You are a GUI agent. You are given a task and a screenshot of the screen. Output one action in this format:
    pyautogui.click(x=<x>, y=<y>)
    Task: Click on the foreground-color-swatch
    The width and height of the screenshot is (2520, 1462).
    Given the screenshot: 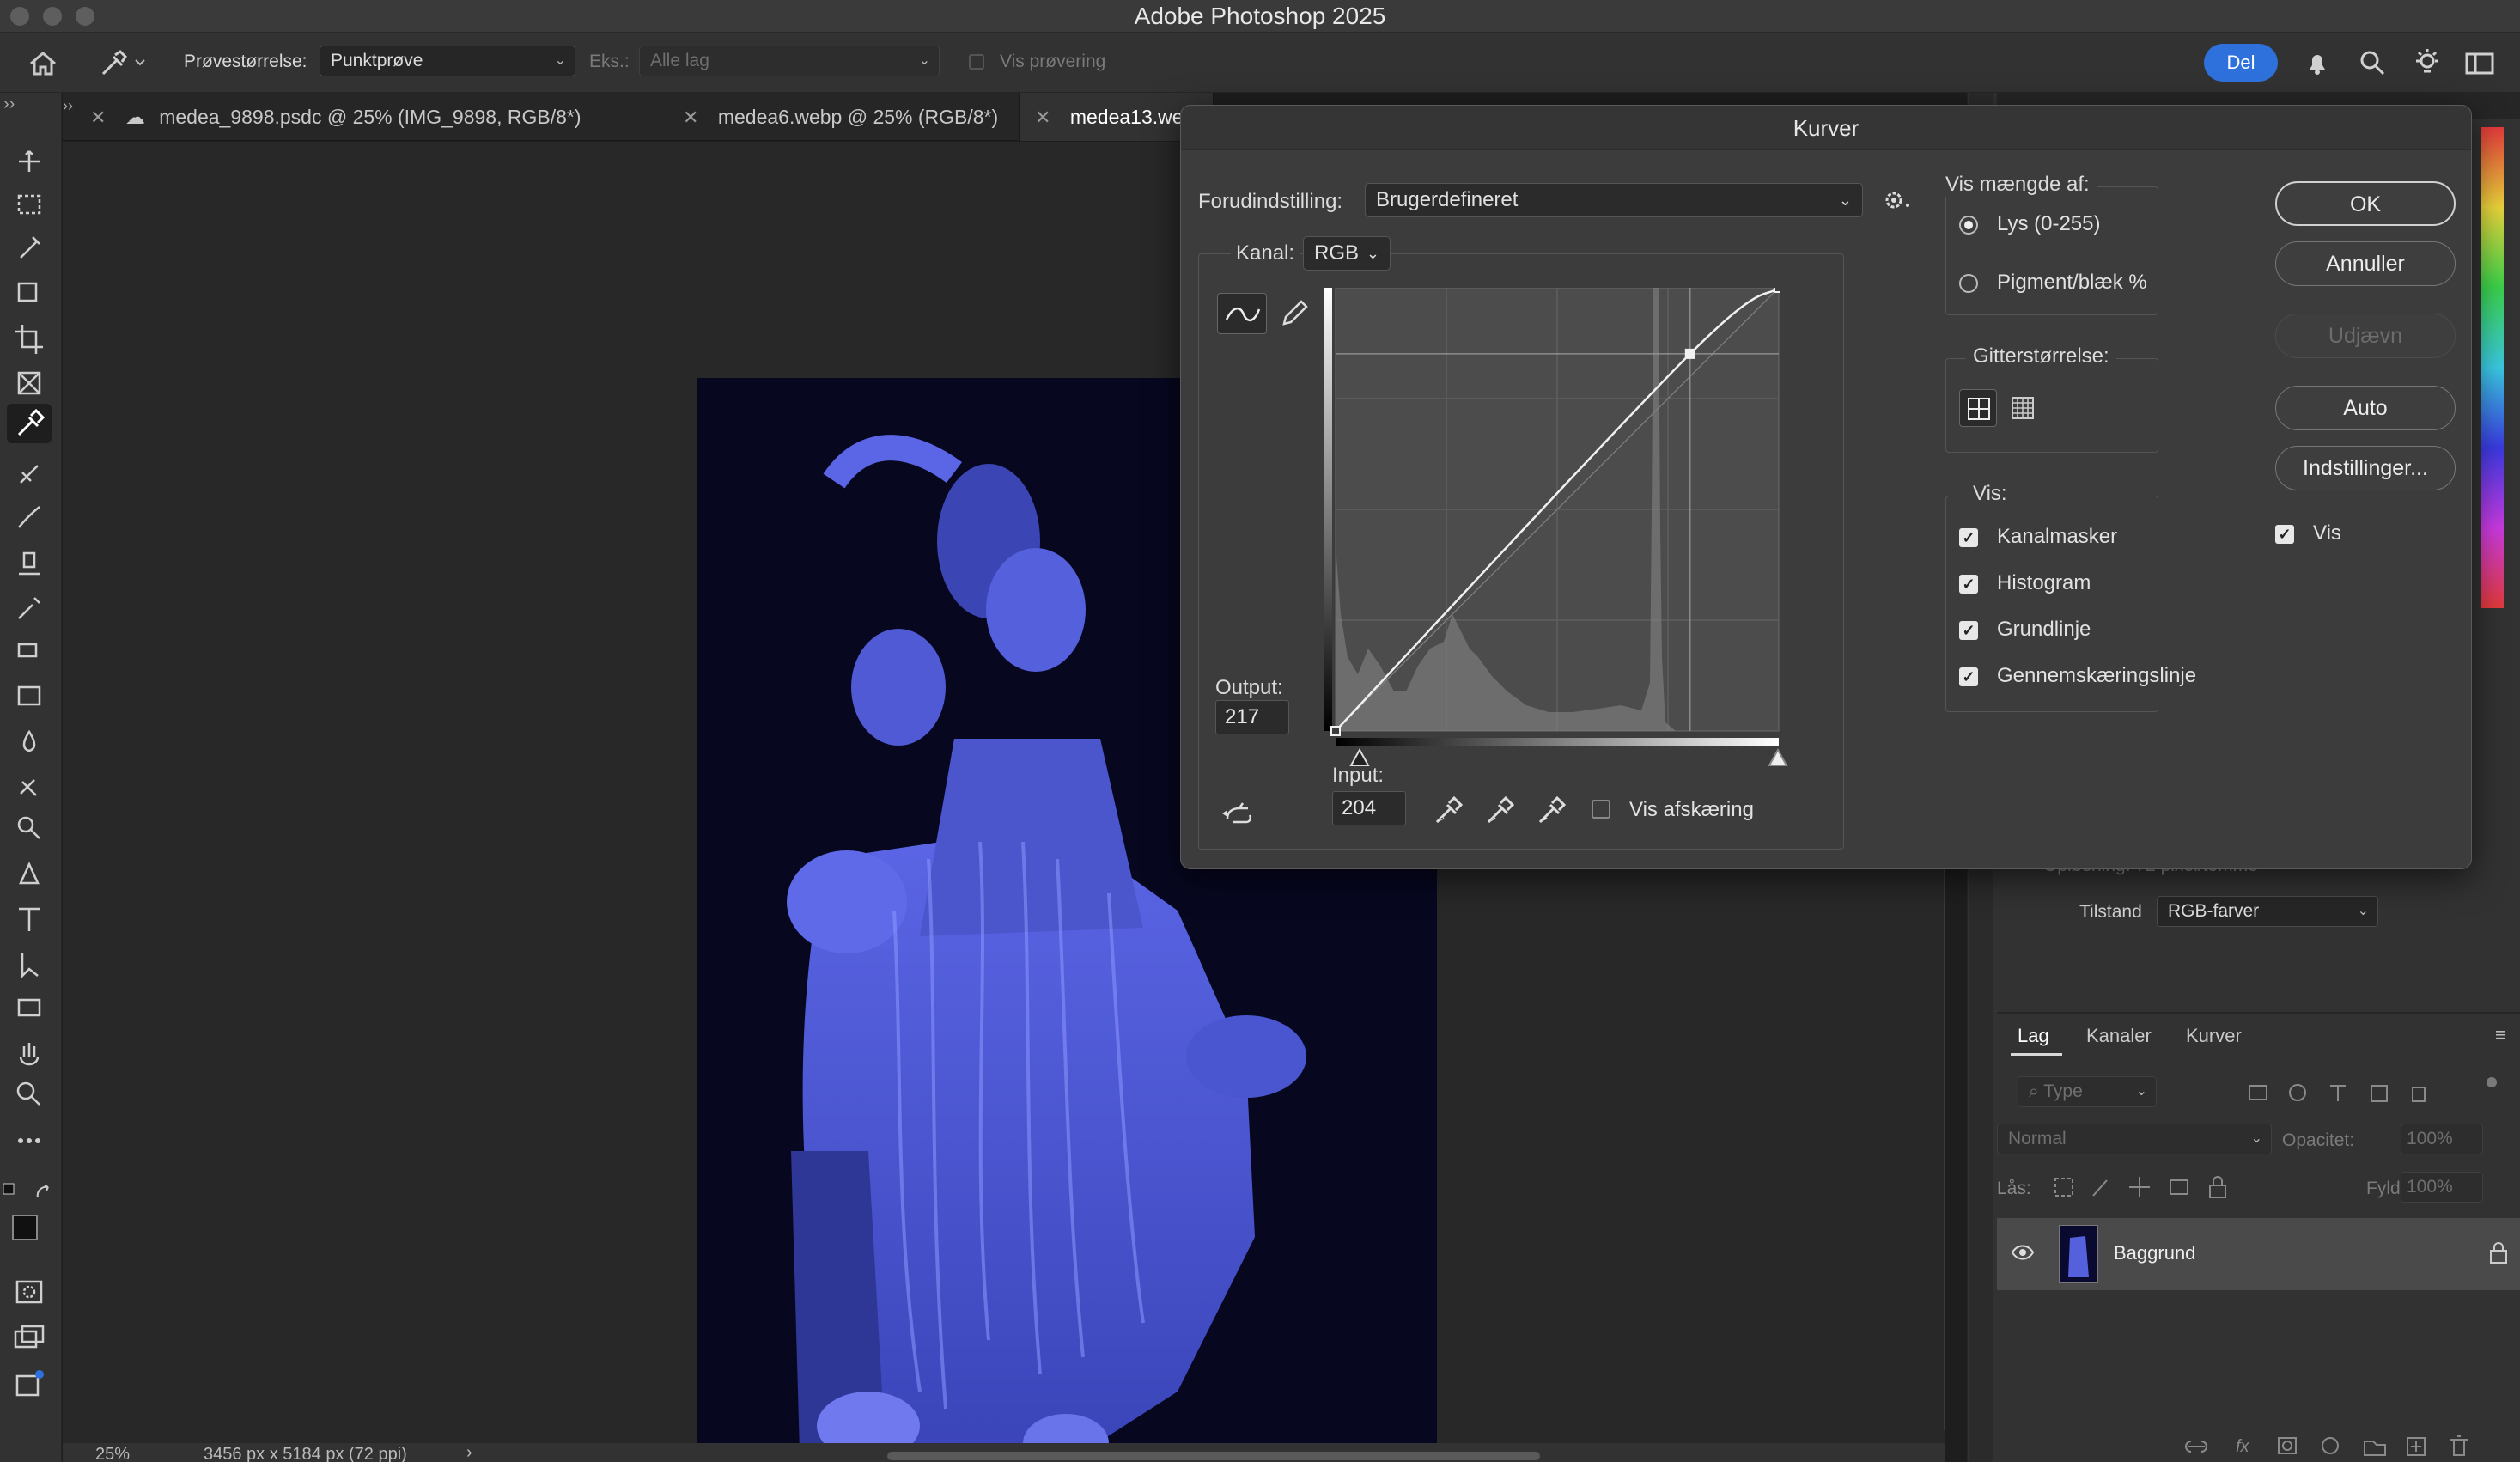 What is the action you would take?
    pyautogui.click(x=25, y=1228)
    